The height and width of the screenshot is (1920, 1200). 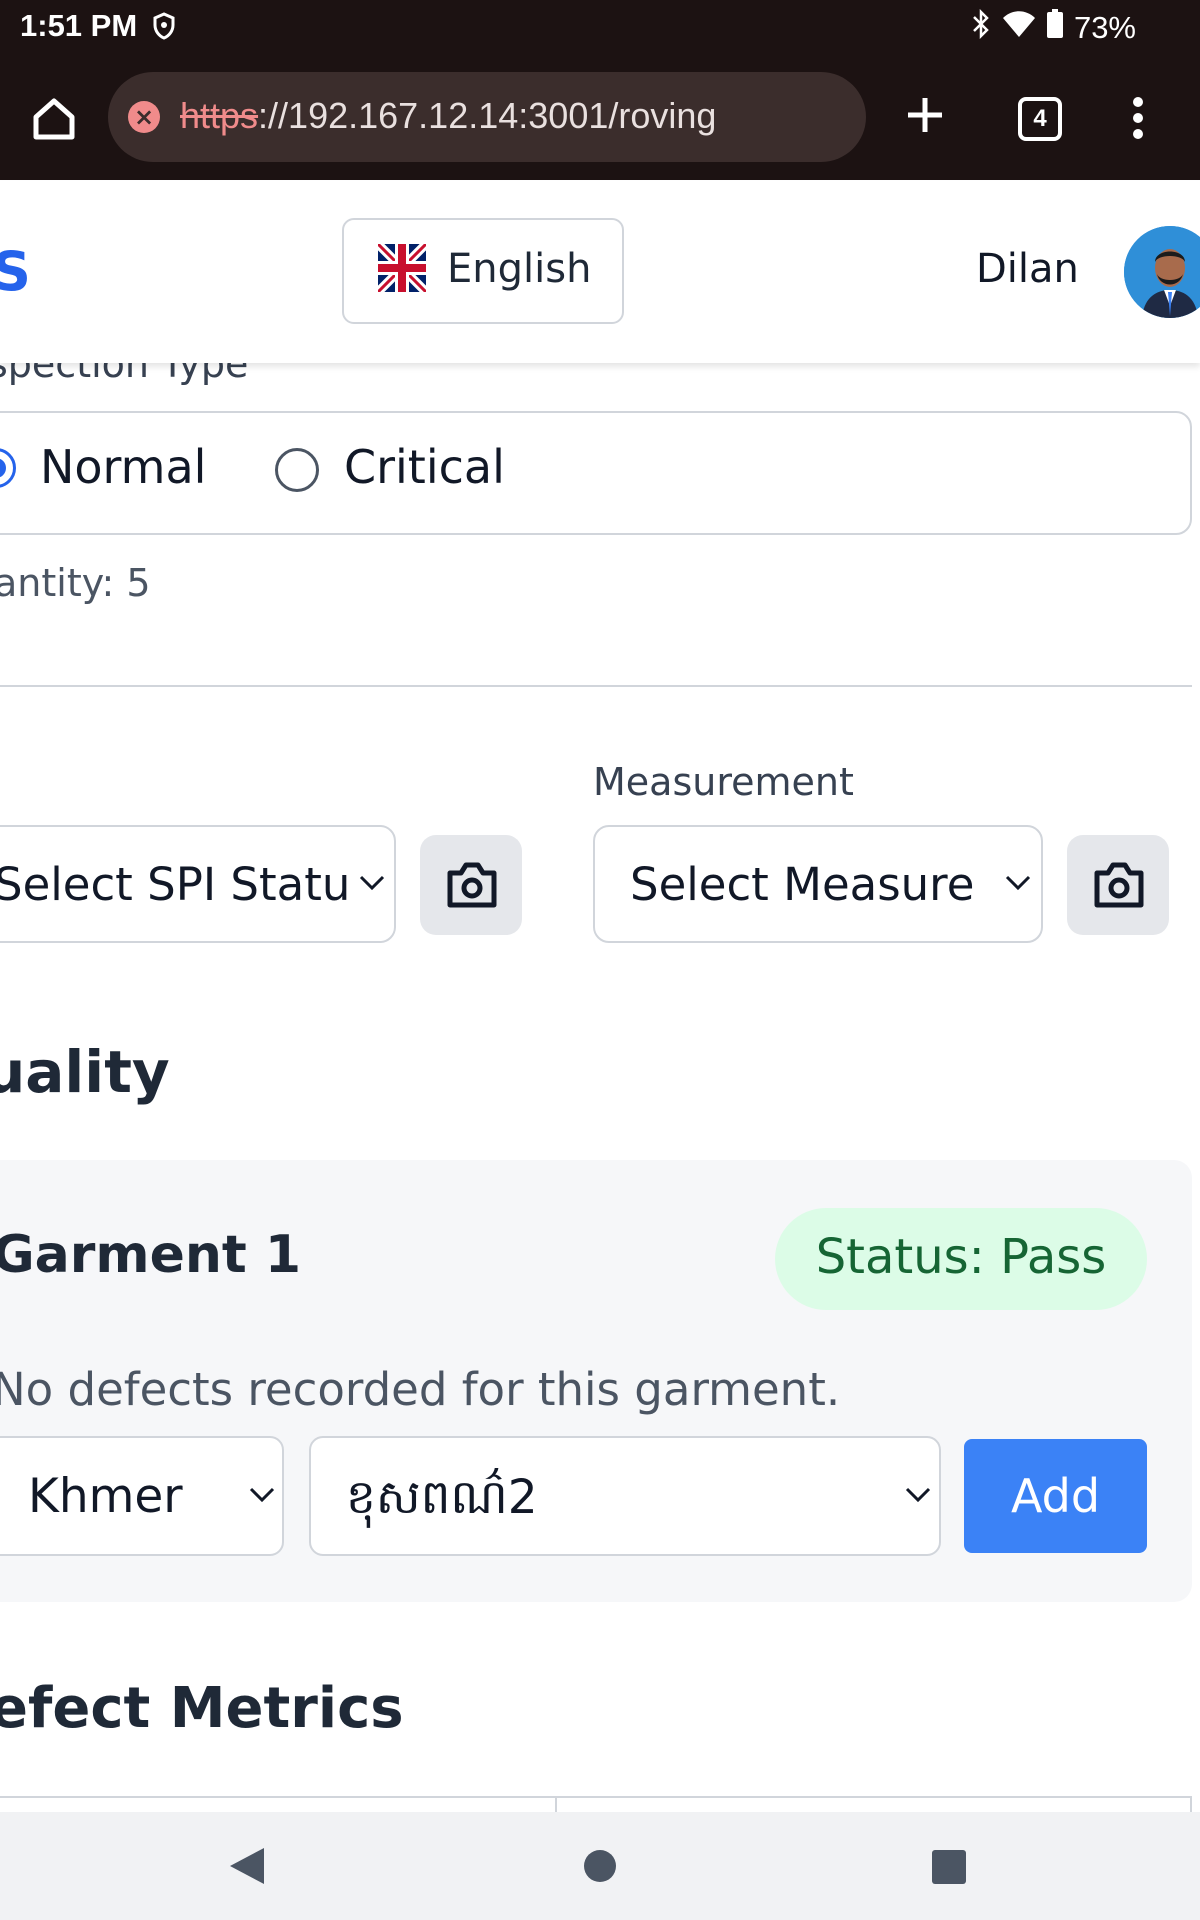 I want to click on url-text: https://192.167.12.14:3001/roving, so click(x=448, y=116).